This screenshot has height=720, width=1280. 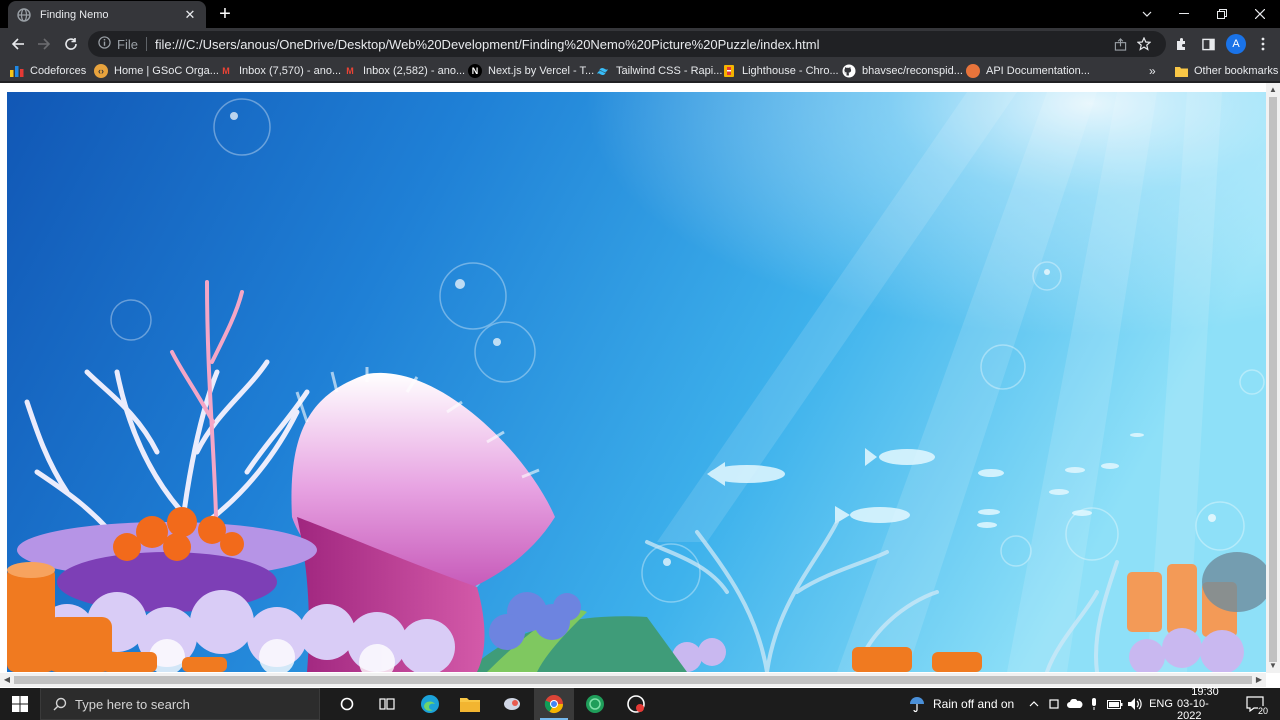 I want to click on search-placeholder: Type here to search, so click(x=132, y=704).